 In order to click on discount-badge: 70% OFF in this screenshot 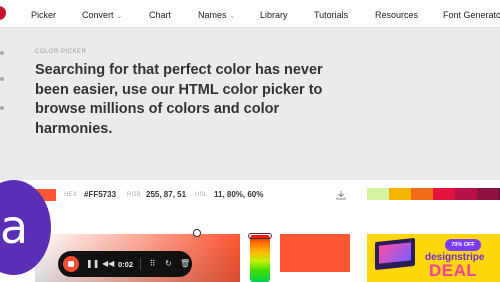, I will do `click(463, 245)`.